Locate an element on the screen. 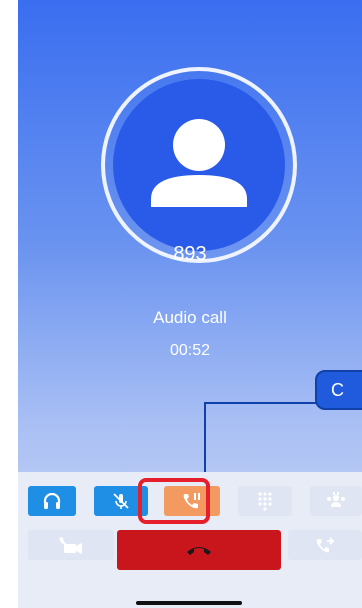  dialpad-button is located at coordinates (265, 501).